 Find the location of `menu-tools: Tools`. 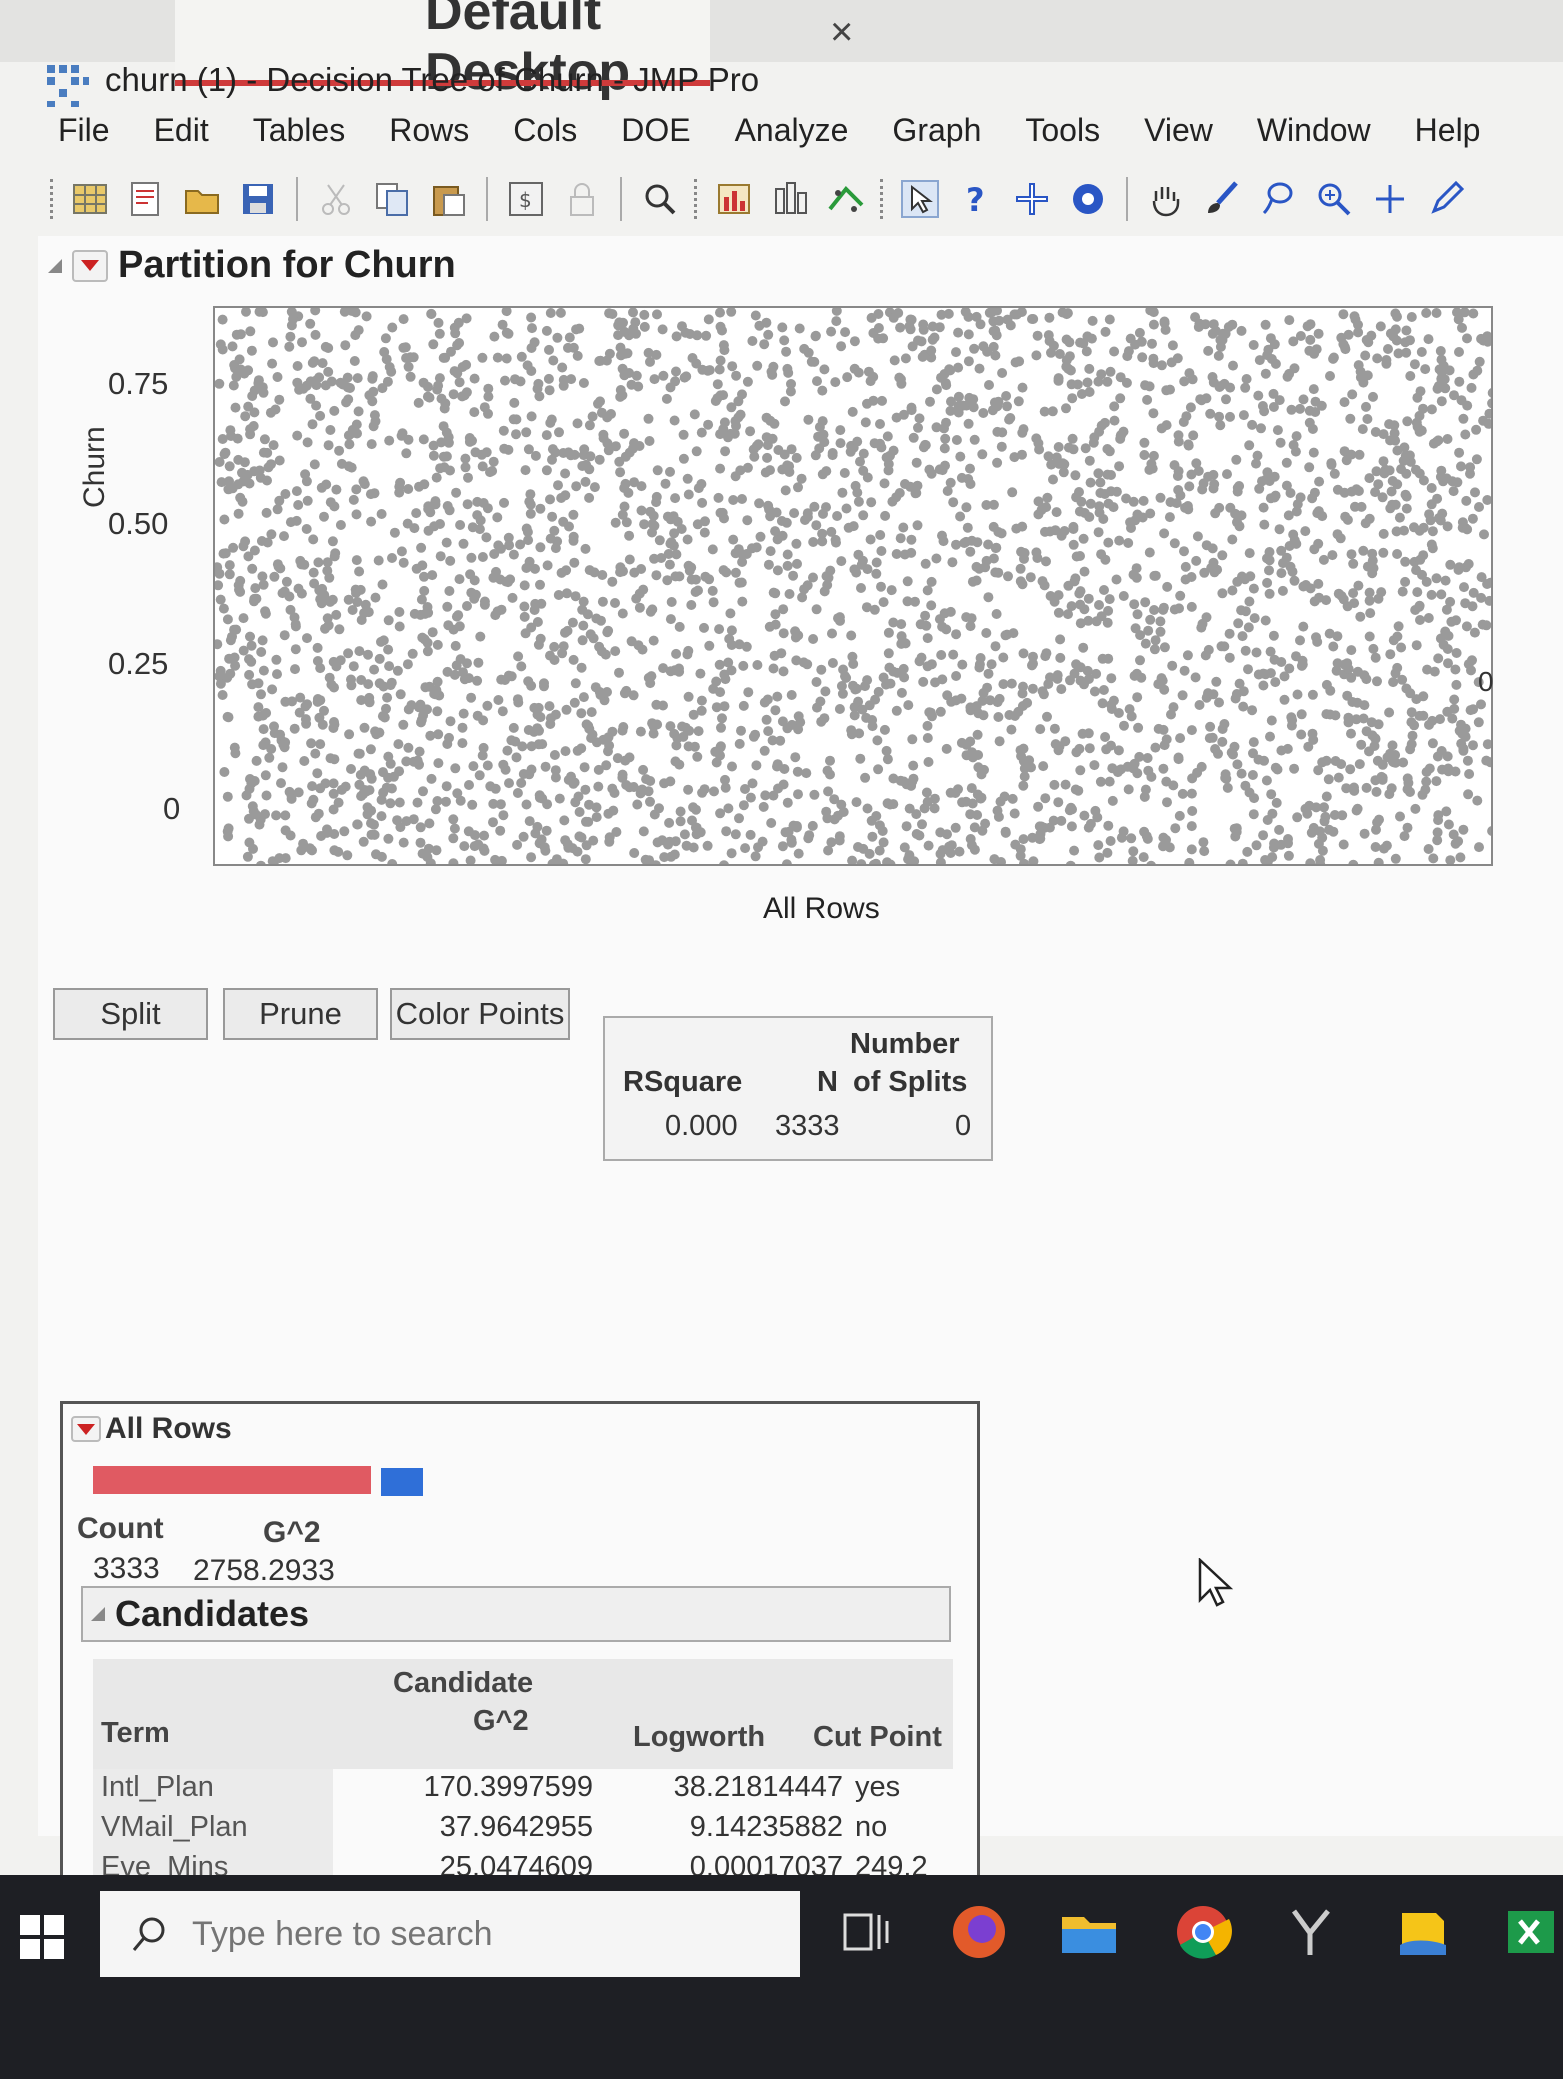

menu-tools: Tools is located at coordinates (1062, 137).